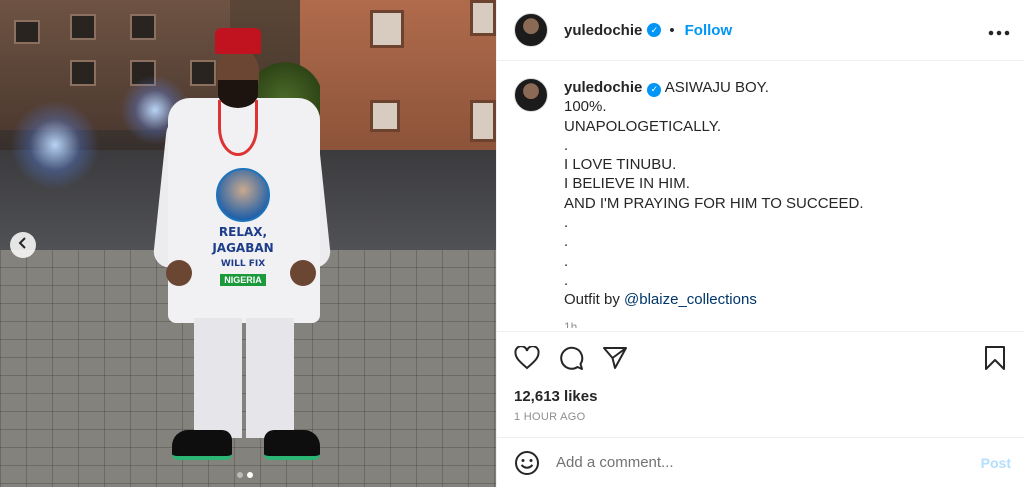 This screenshot has width=1024, height=487. I want to click on caption-line: Outfit by @blaize_collections, so click(714, 299).